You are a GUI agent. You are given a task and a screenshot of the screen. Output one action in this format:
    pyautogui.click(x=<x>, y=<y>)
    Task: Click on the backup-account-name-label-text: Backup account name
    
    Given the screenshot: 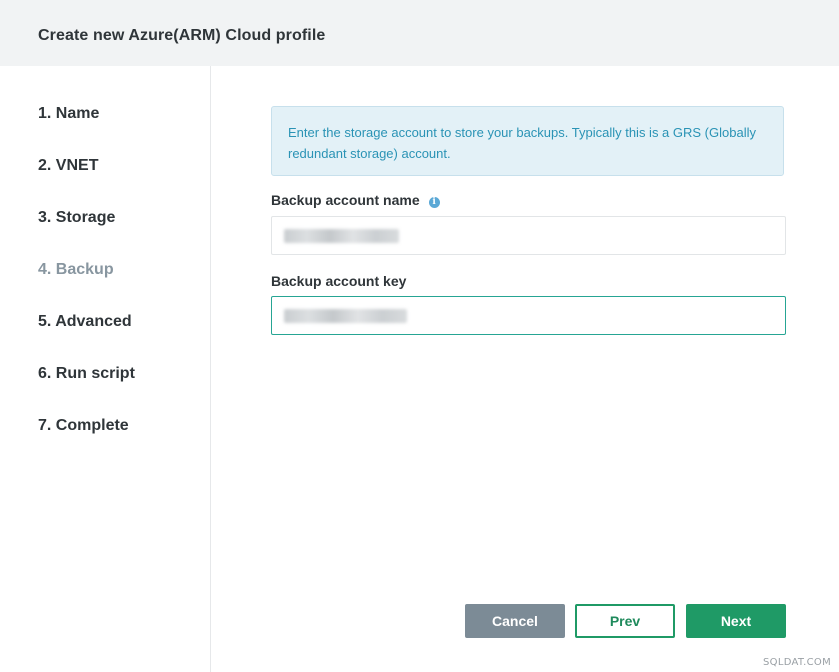 What is the action you would take?
    pyautogui.click(x=345, y=200)
    